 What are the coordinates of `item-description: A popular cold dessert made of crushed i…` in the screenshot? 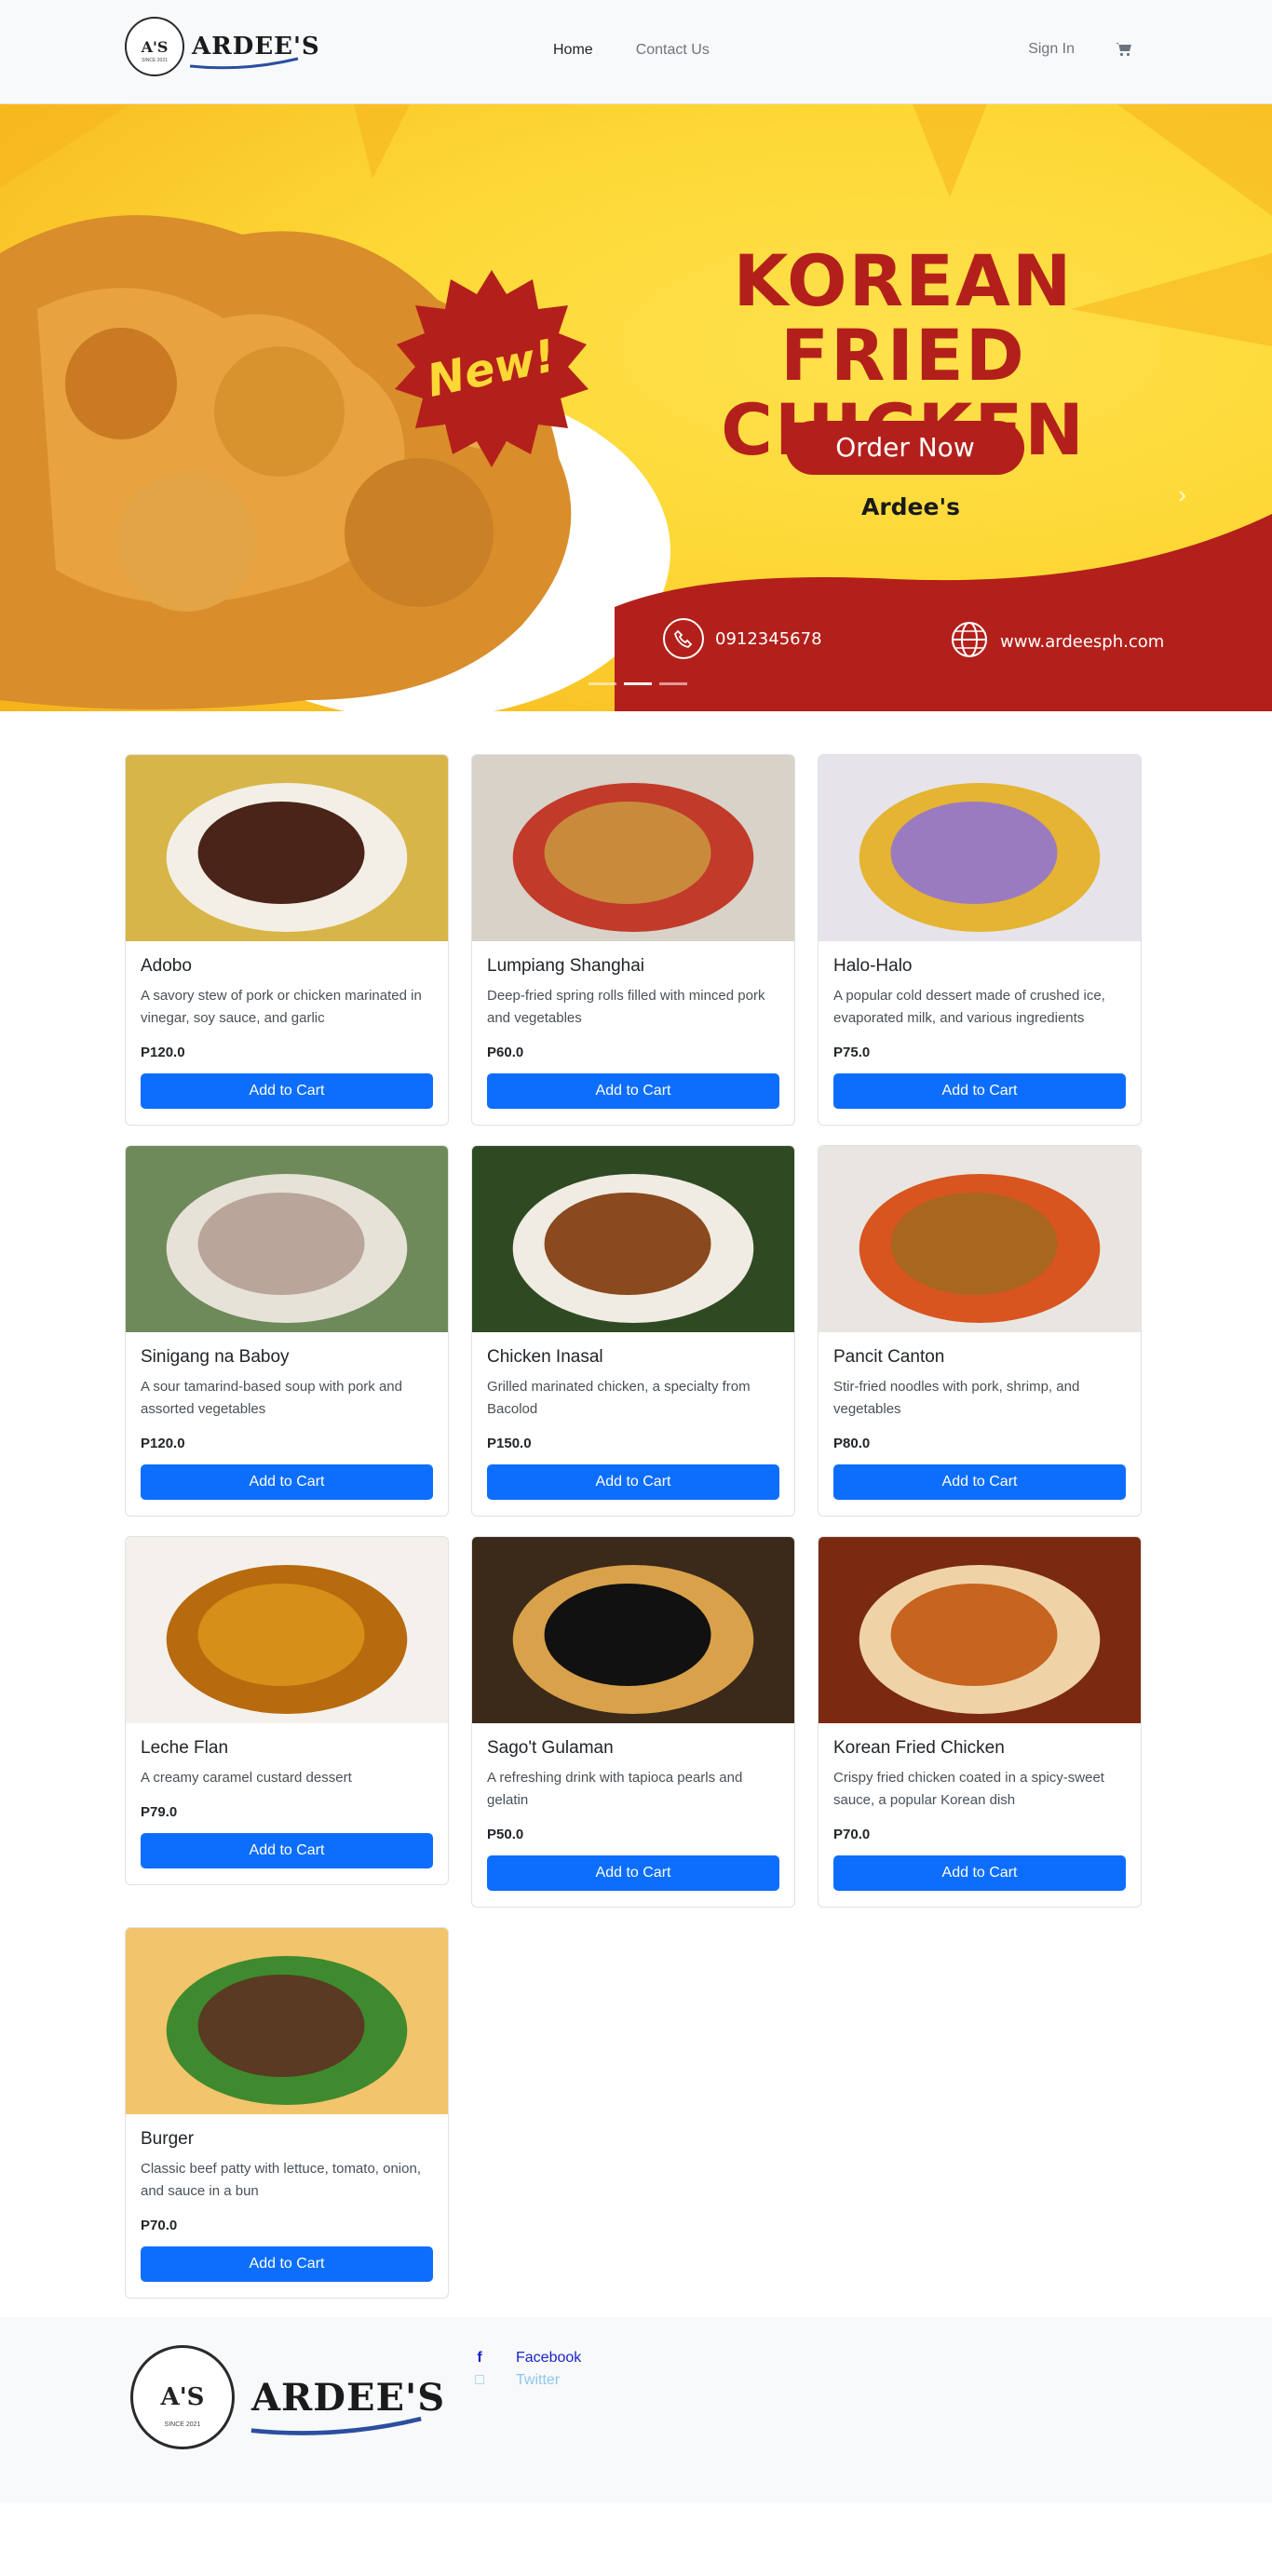 It's located at (969, 1007).